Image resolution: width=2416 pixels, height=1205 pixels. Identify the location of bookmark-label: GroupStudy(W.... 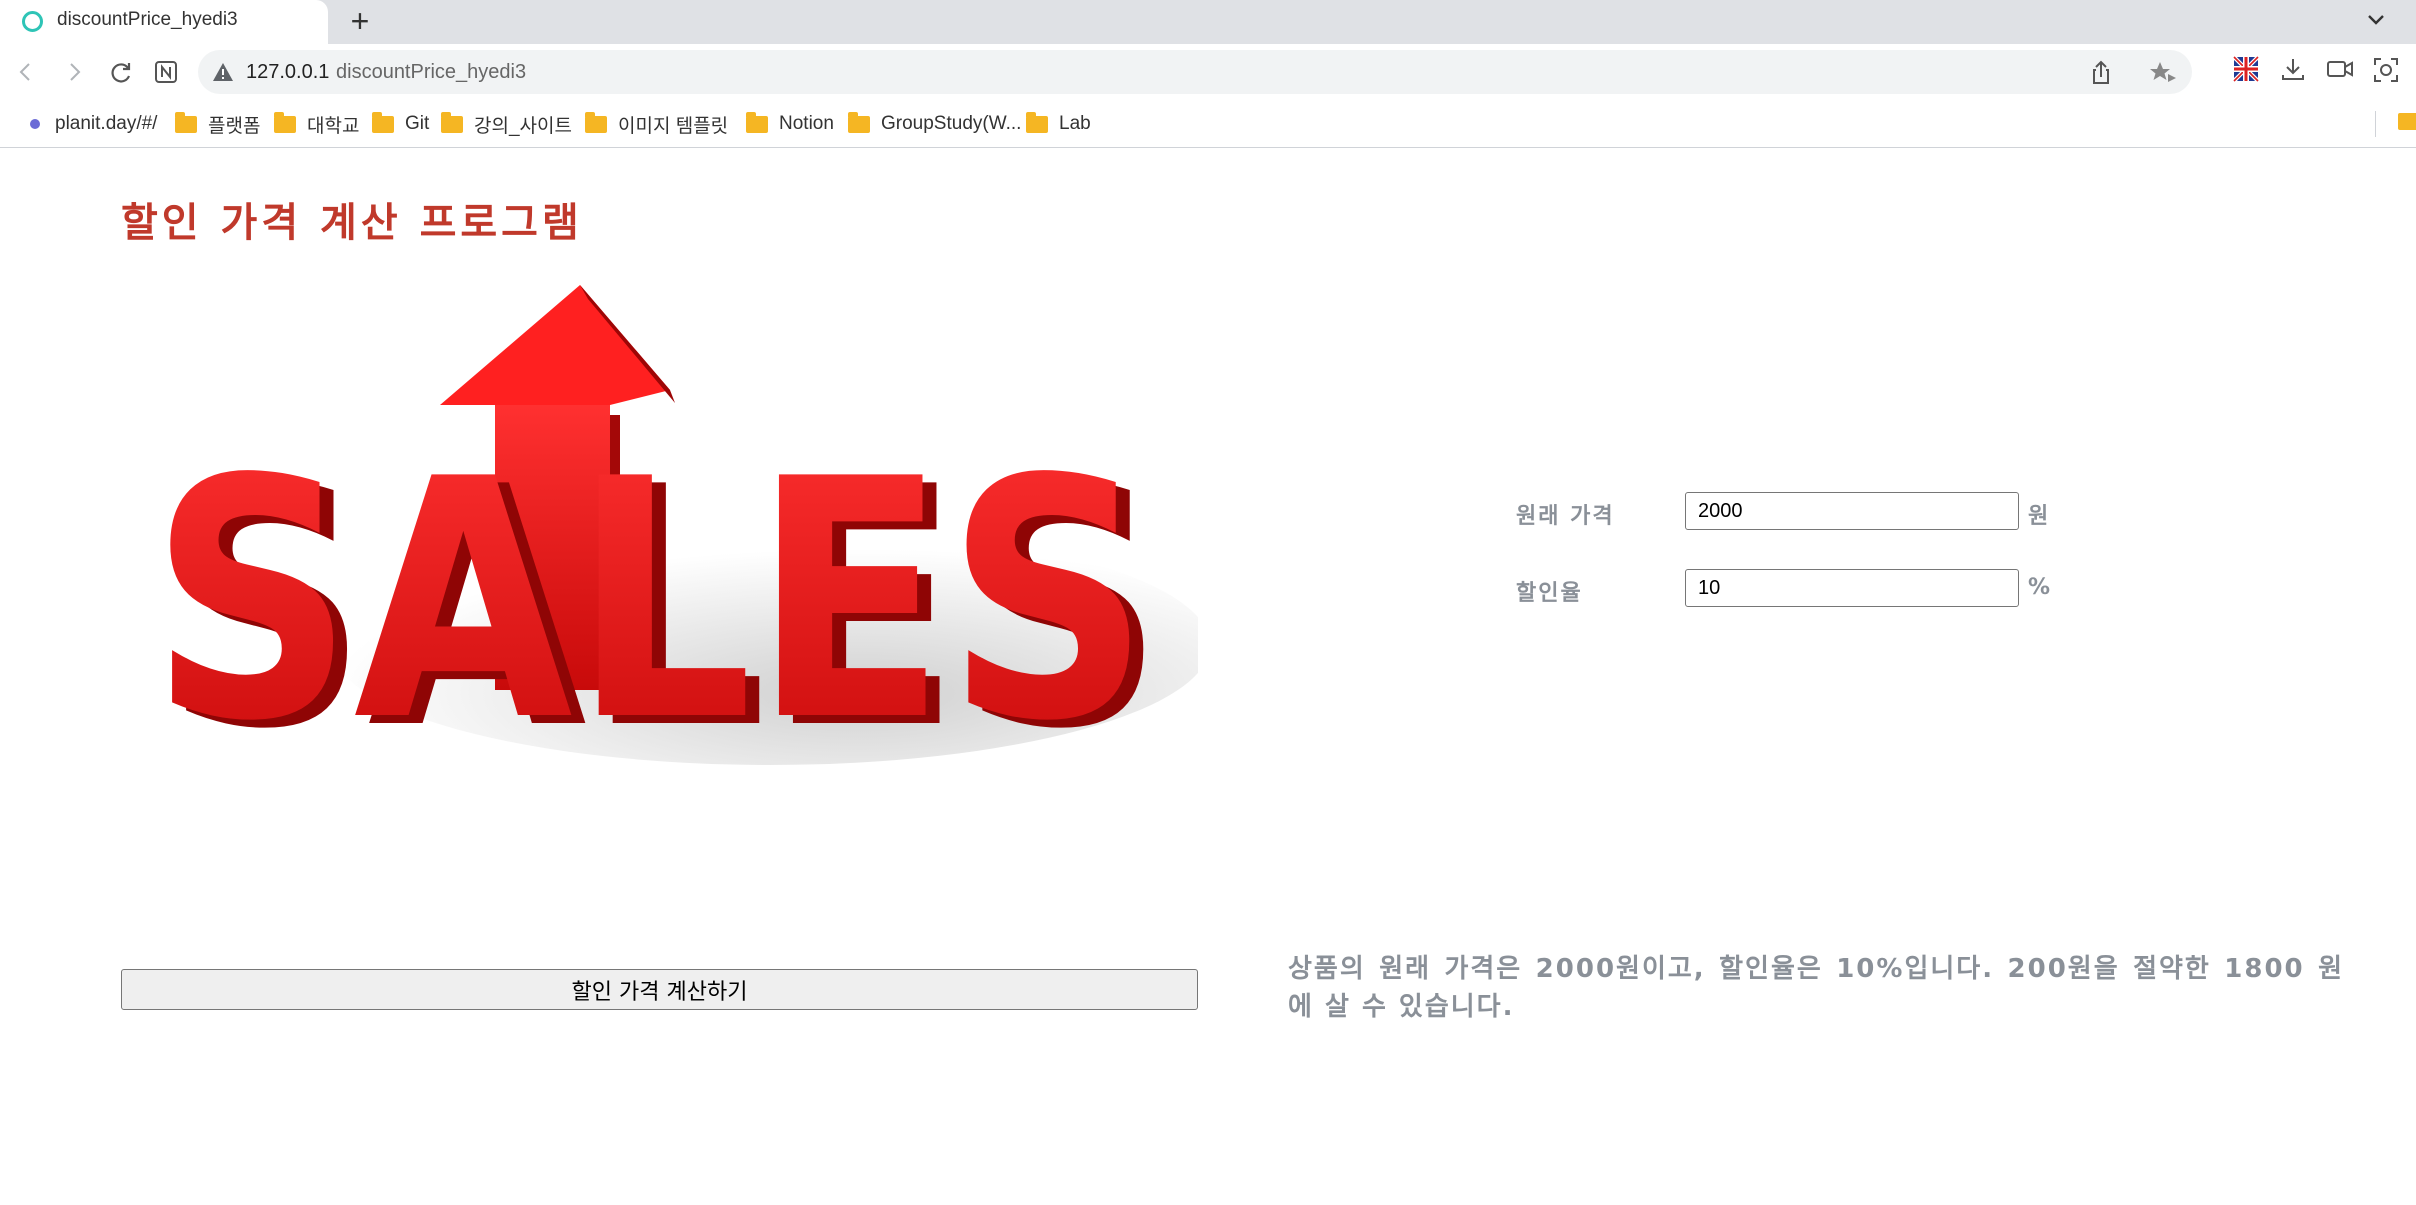
(951, 123).